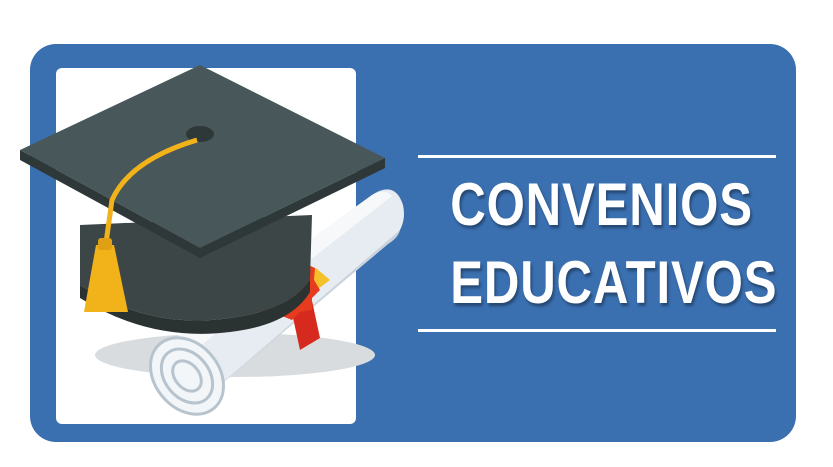 The image size is (833, 467). I want to click on bottom-divider-line, so click(597, 330).